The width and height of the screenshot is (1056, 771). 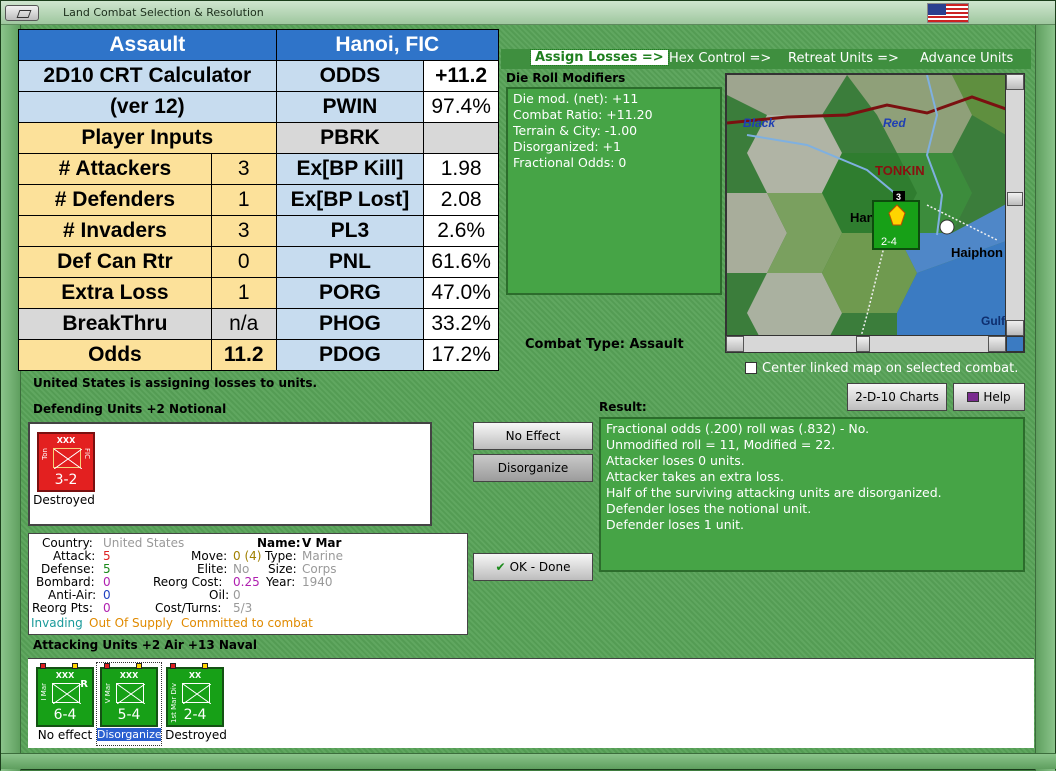 I want to click on unit-strength: 3-2, so click(x=66, y=480).